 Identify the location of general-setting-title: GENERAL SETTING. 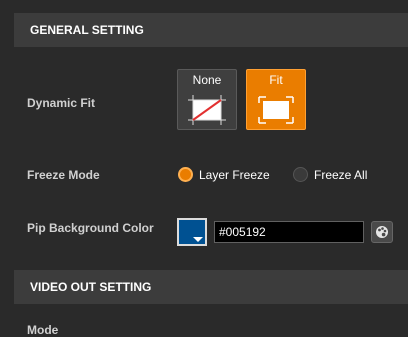
(87, 30).